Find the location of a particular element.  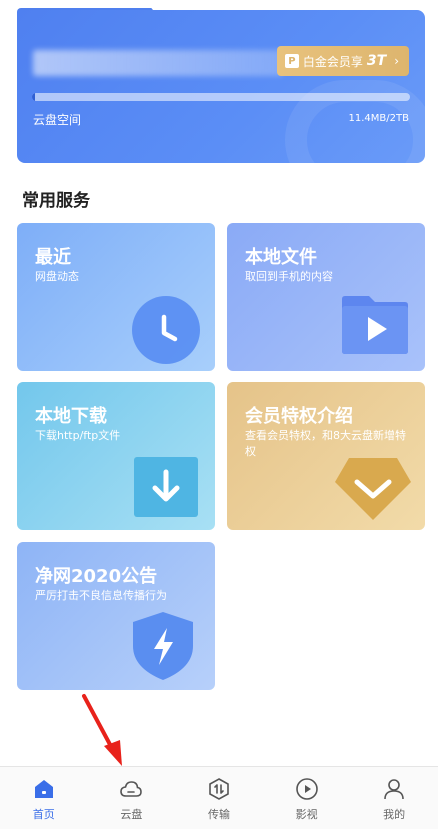

tab-label: 首页 is located at coordinates (43, 814).